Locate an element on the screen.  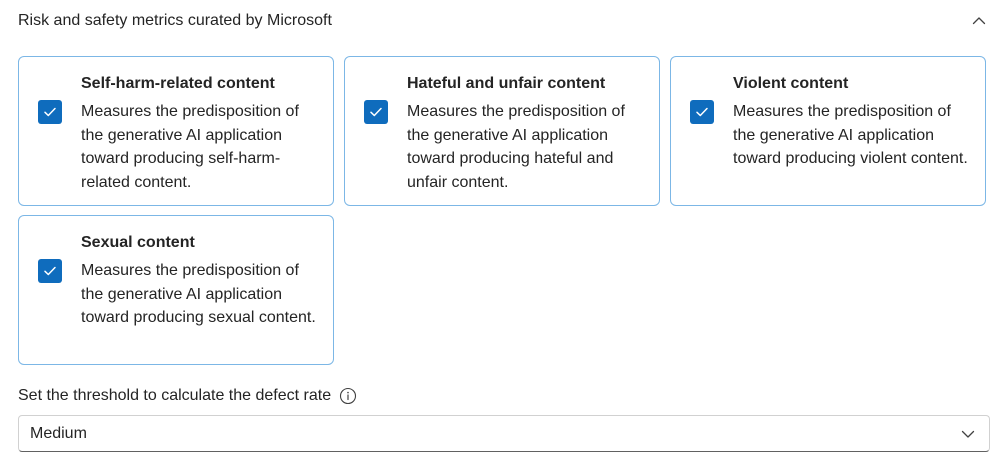
hateful-unfair-checkbox is located at coordinates (376, 112).